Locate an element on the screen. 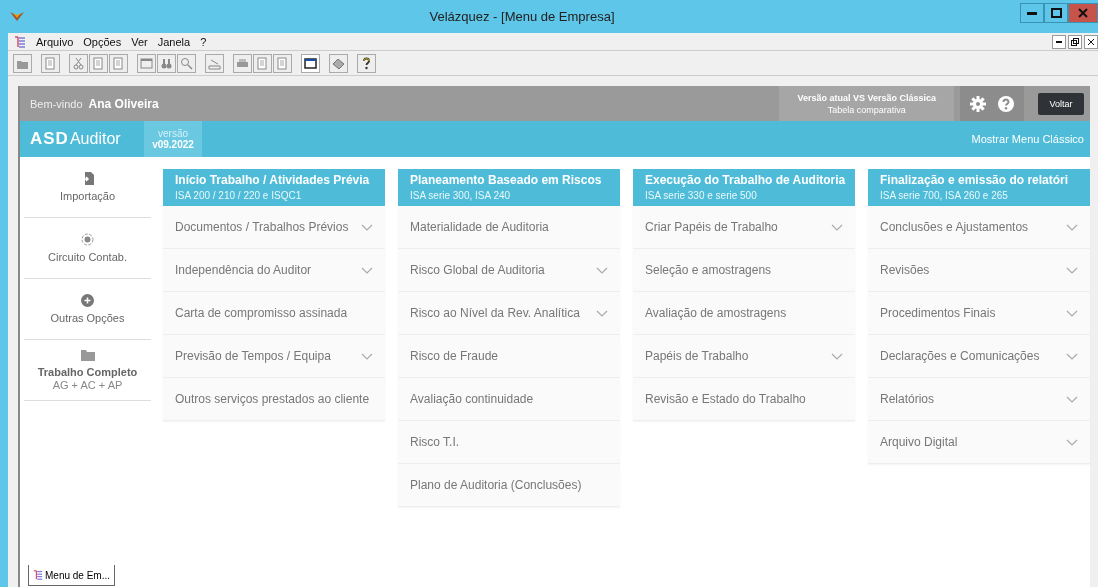  help-icon is located at coordinates (1006, 103).